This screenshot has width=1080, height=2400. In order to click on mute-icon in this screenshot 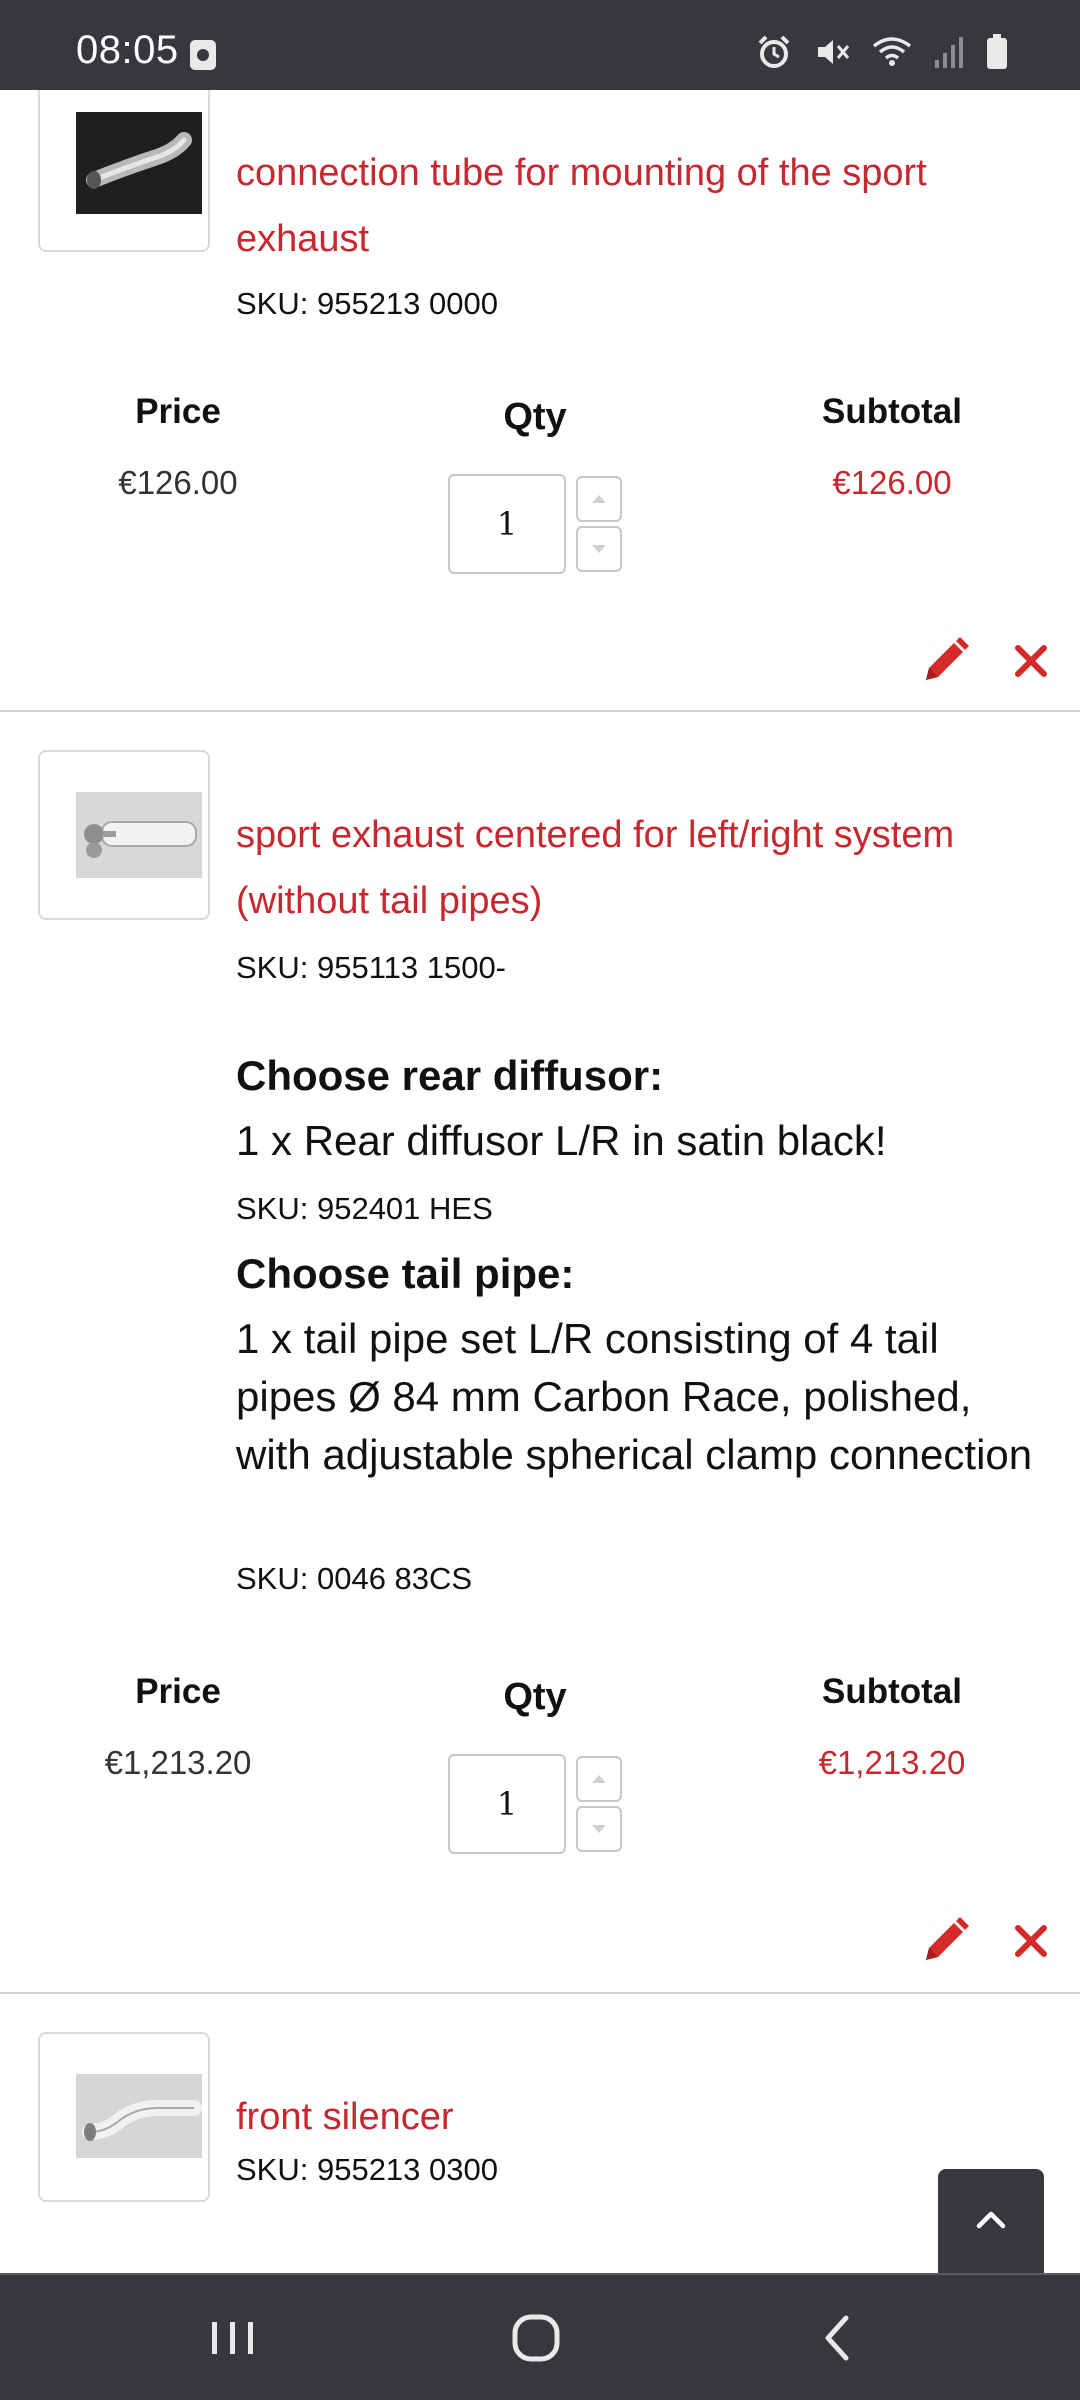, I will do `click(834, 52)`.